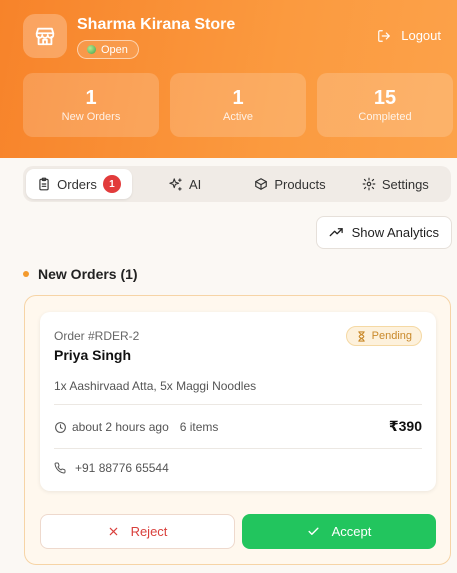  Describe the element at coordinates (313, 531) in the screenshot. I see `check-icon` at that location.